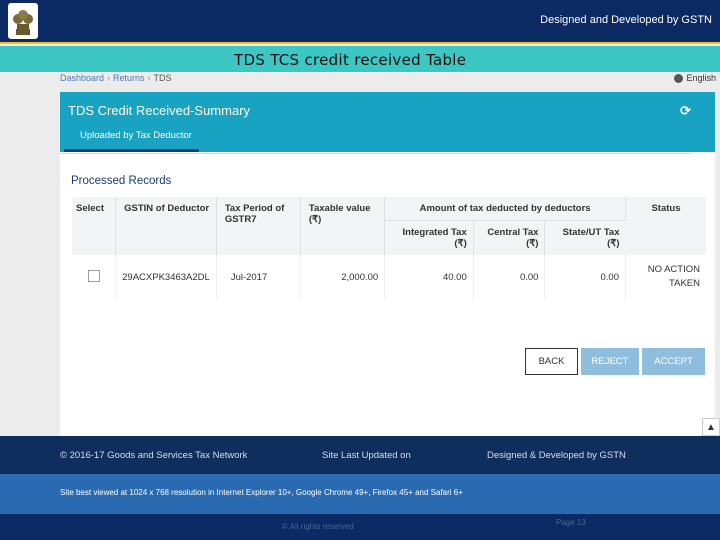 Image resolution: width=720 pixels, height=540 pixels. I want to click on header-amount-group: Amount of tax deducted by deductors, so click(505, 209).